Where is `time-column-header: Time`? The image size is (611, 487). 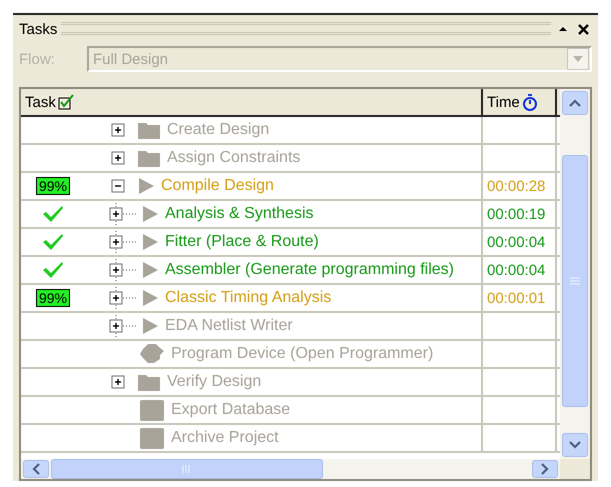 time-column-header: Time is located at coordinates (520, 102).